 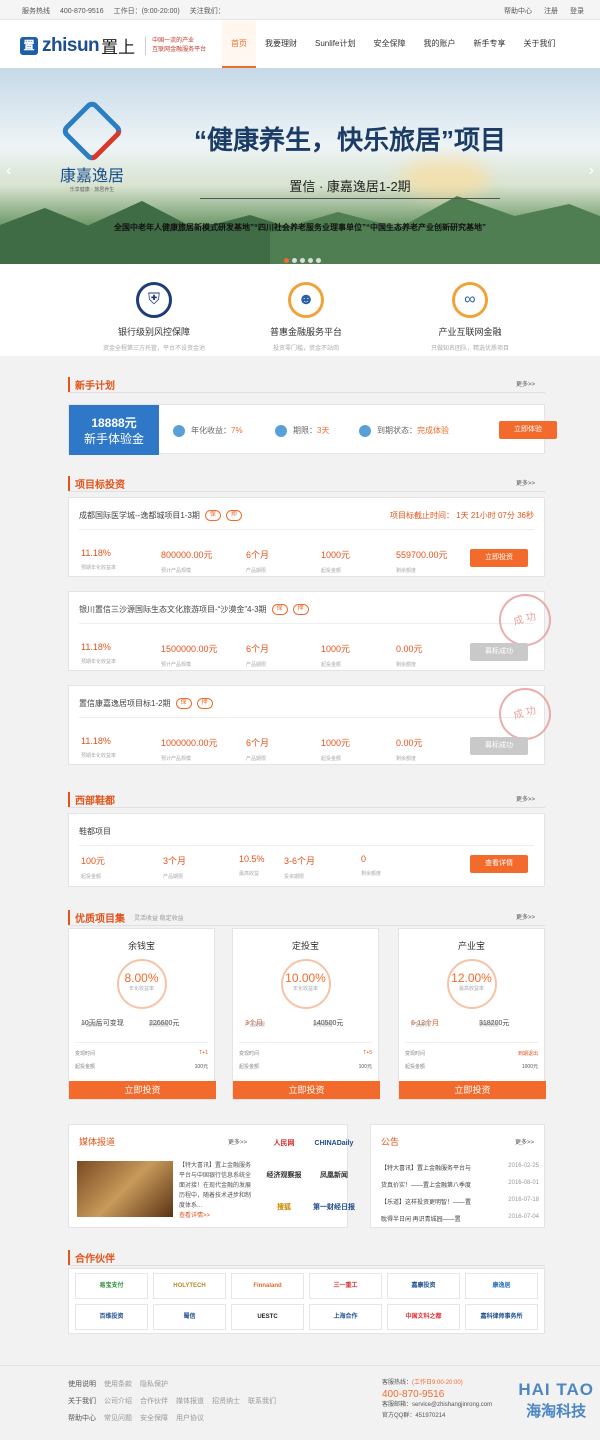 What do you see at coordinates (460, 1218) in the screenshot?
I see `notice-item: 耽得半日闲 再识青城园——置 2016-07-04` at bounding box center [460, 1218].